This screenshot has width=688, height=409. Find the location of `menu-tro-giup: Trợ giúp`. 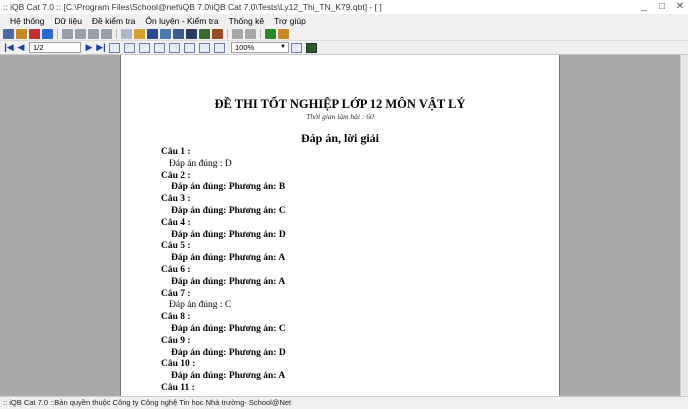

menu-tro-giup: Trợ giúp is located at coordinates (290, 21).